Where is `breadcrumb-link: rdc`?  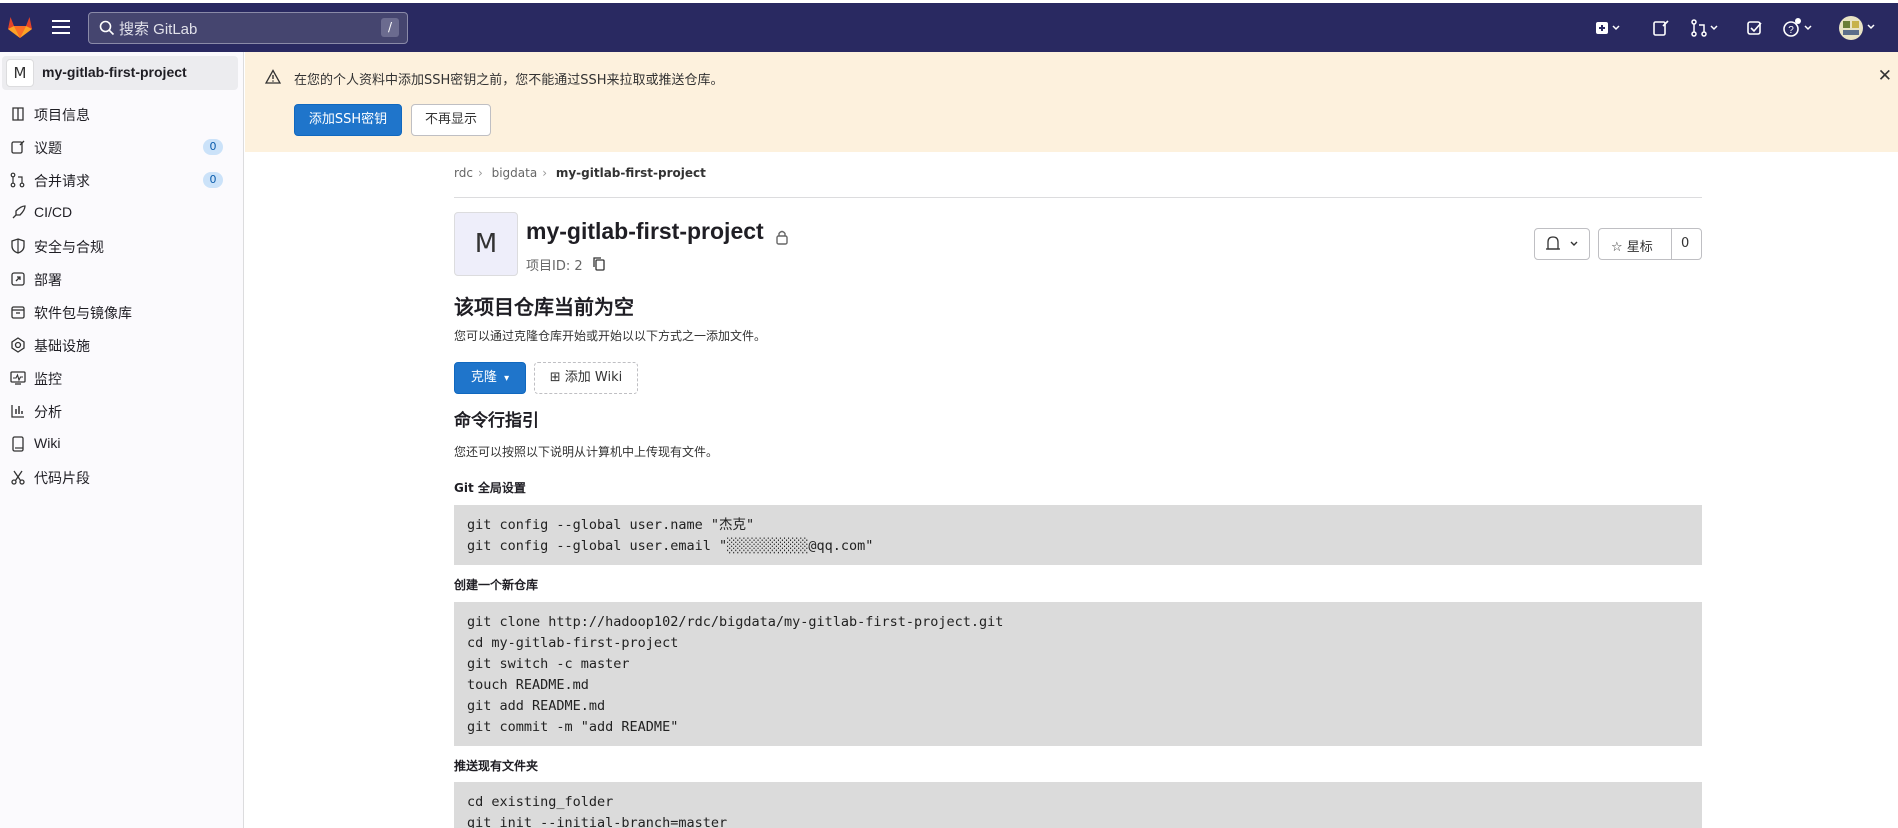
breadcrumb-link: rdc is located at coordinates (463, 173).